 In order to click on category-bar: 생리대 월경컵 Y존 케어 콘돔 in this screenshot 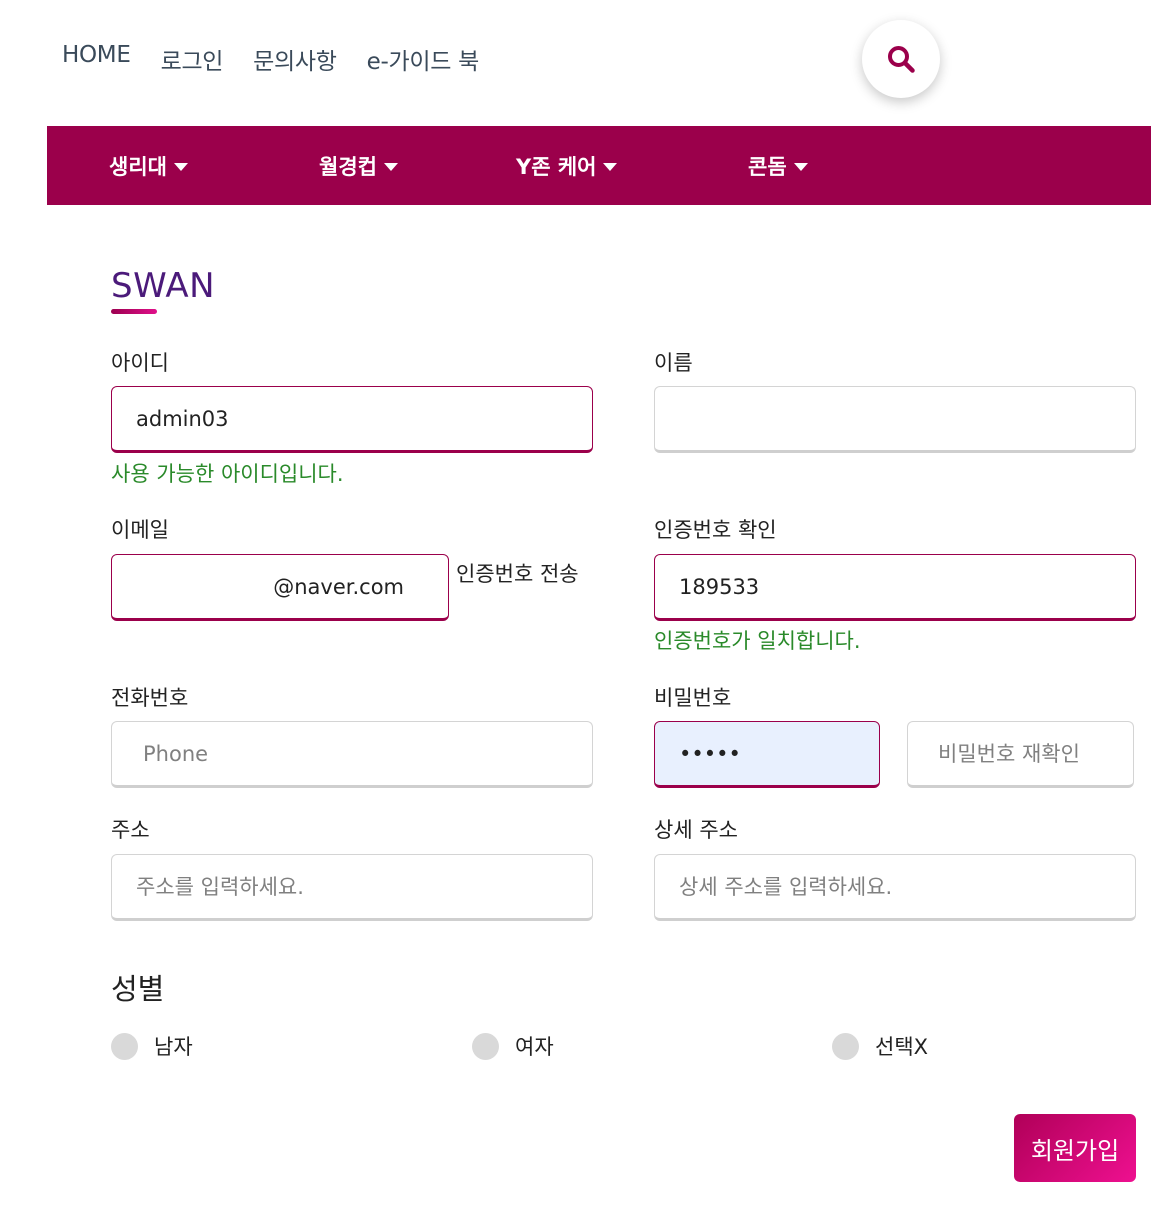, I will do `click(599, 165)`.